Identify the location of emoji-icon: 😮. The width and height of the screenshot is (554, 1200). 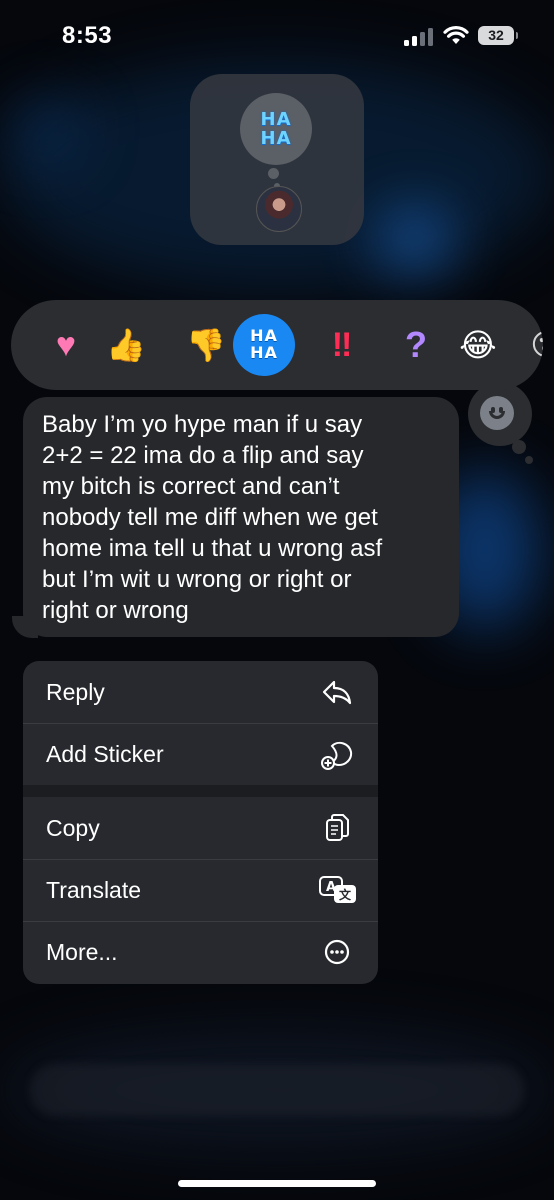
(536, 345).